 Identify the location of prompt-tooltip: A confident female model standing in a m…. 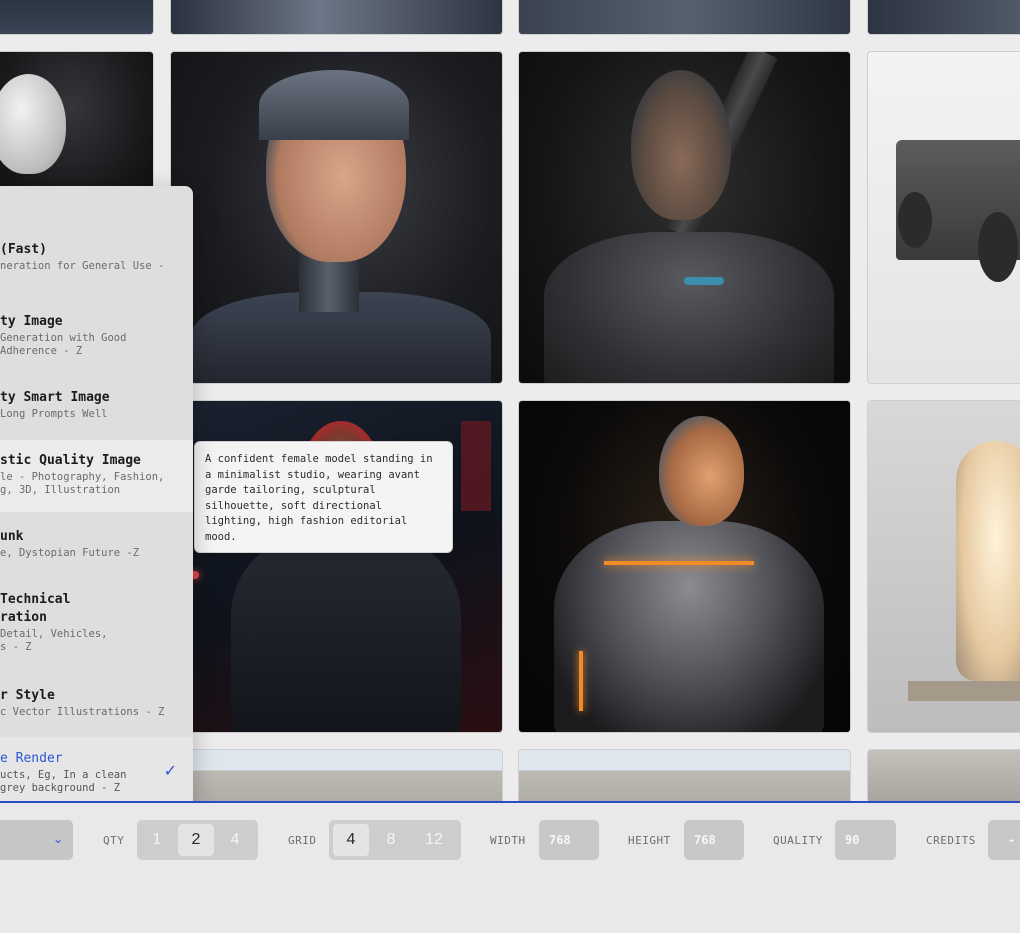
(323, 497).